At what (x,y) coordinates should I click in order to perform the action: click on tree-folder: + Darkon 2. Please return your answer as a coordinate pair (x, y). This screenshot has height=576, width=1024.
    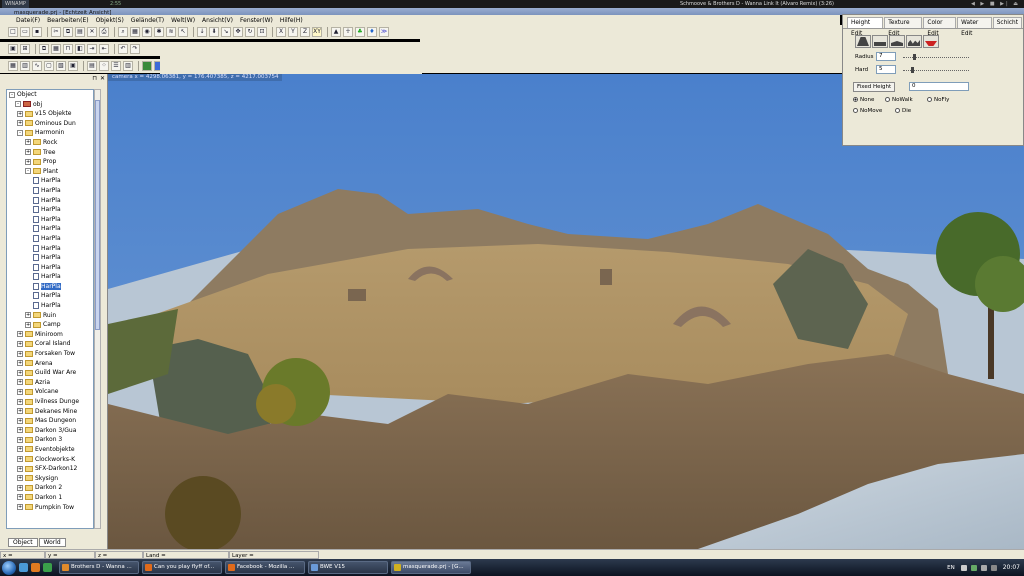
    Looking at the image, I should click on (50, 488).